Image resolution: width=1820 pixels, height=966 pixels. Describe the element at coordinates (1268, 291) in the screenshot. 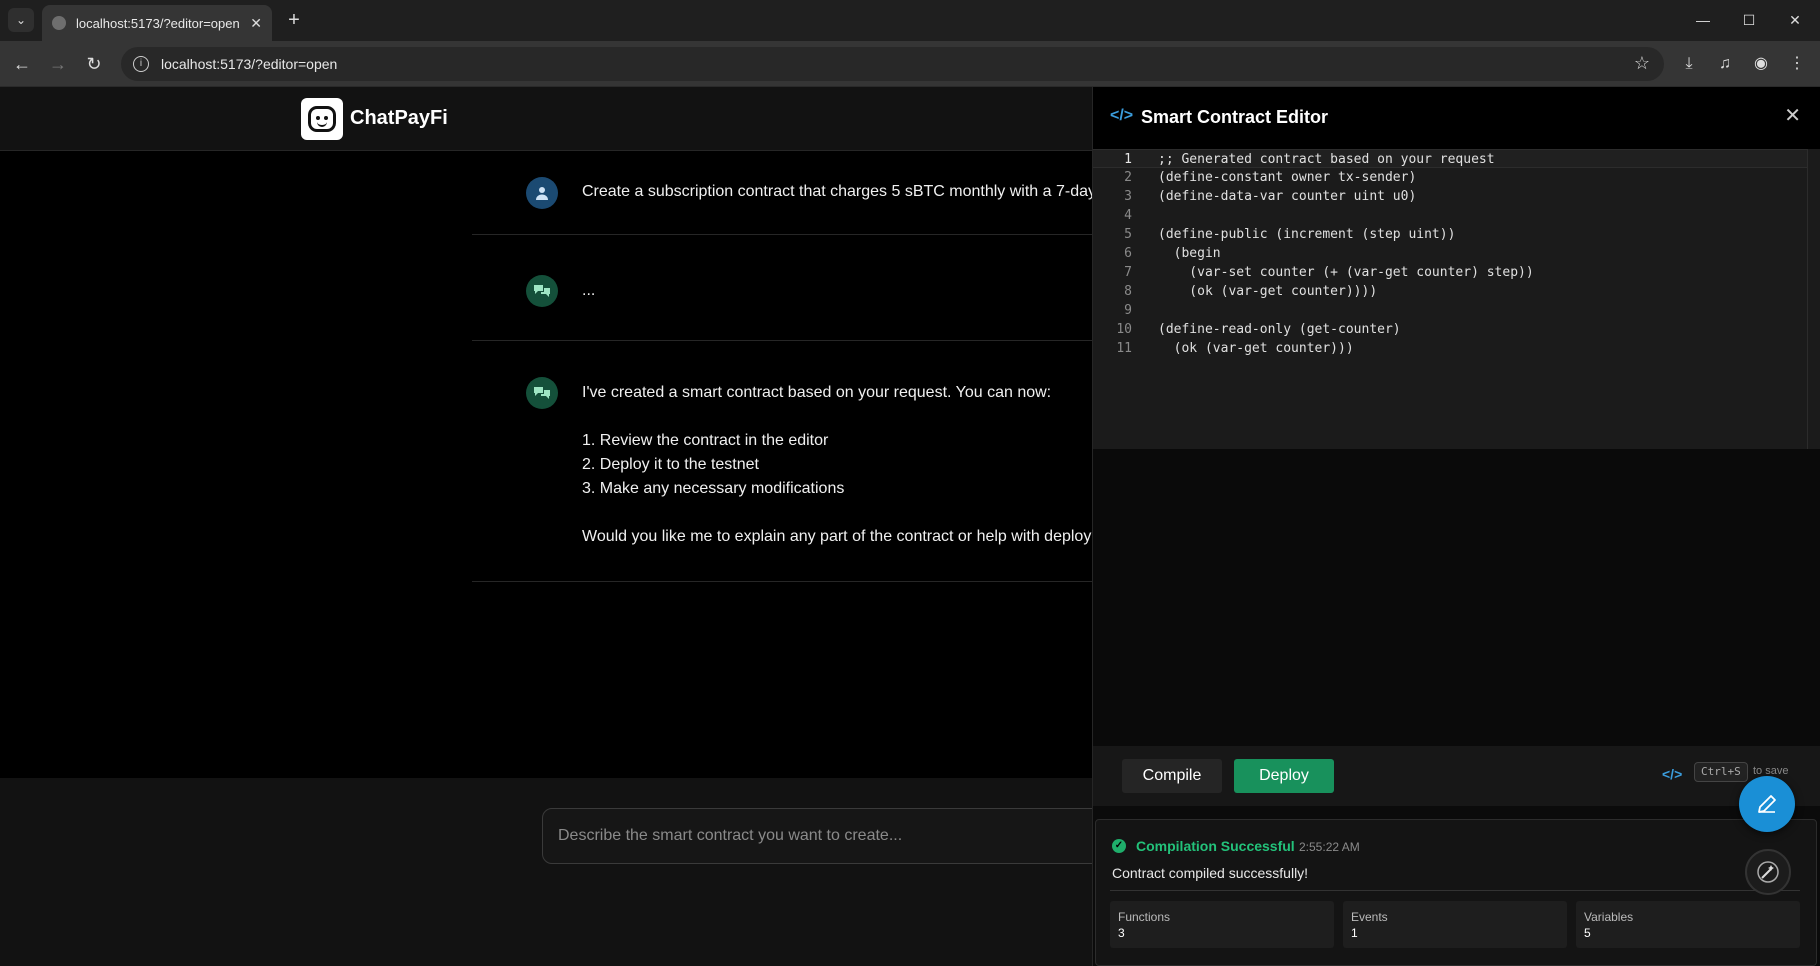

I see `code-text: (ok (var-get counter))))` at that location.